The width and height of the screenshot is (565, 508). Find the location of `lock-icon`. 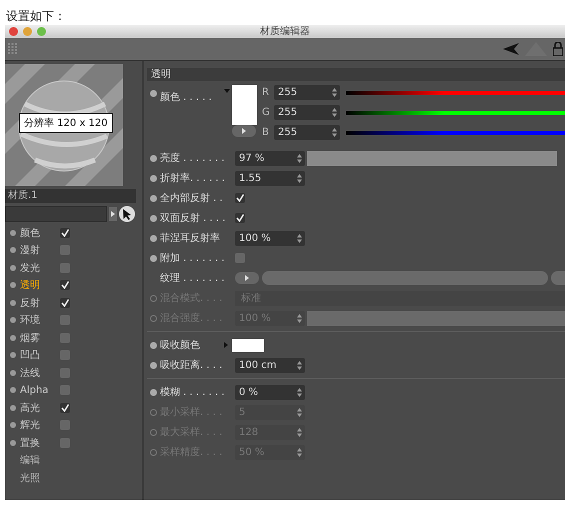

lock-icon is located at coordinates (558, 49).